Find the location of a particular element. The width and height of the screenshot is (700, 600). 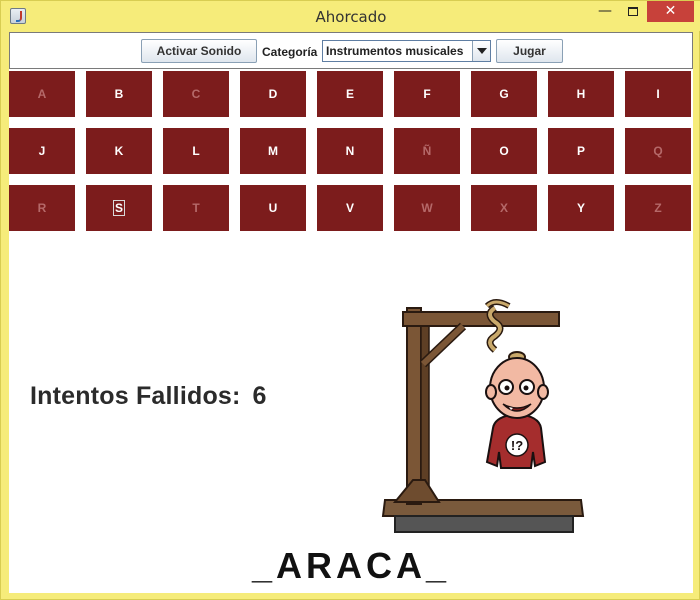

letter-key-label: Q is located at coordinates (658, 151).